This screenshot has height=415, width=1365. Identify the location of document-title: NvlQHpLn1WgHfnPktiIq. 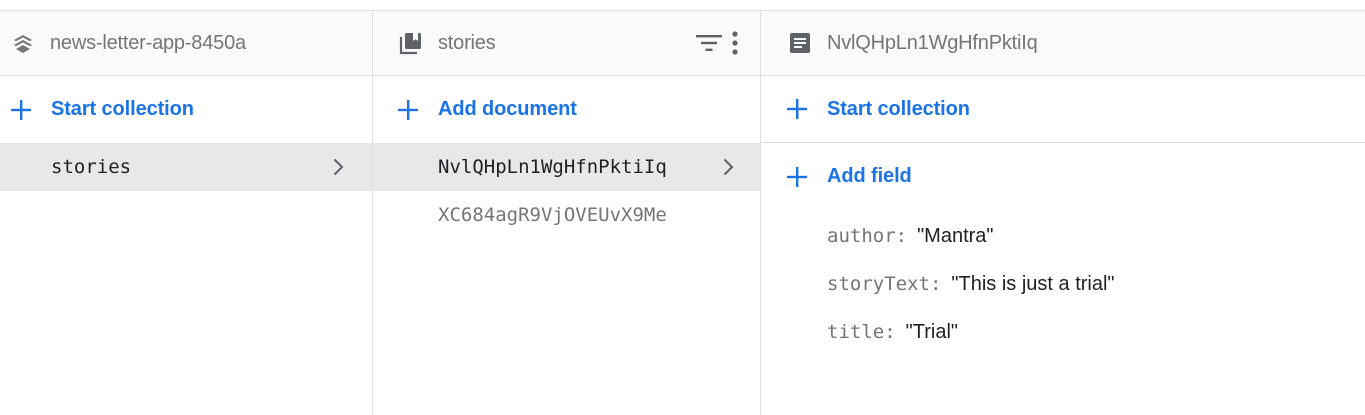
(932, 42).